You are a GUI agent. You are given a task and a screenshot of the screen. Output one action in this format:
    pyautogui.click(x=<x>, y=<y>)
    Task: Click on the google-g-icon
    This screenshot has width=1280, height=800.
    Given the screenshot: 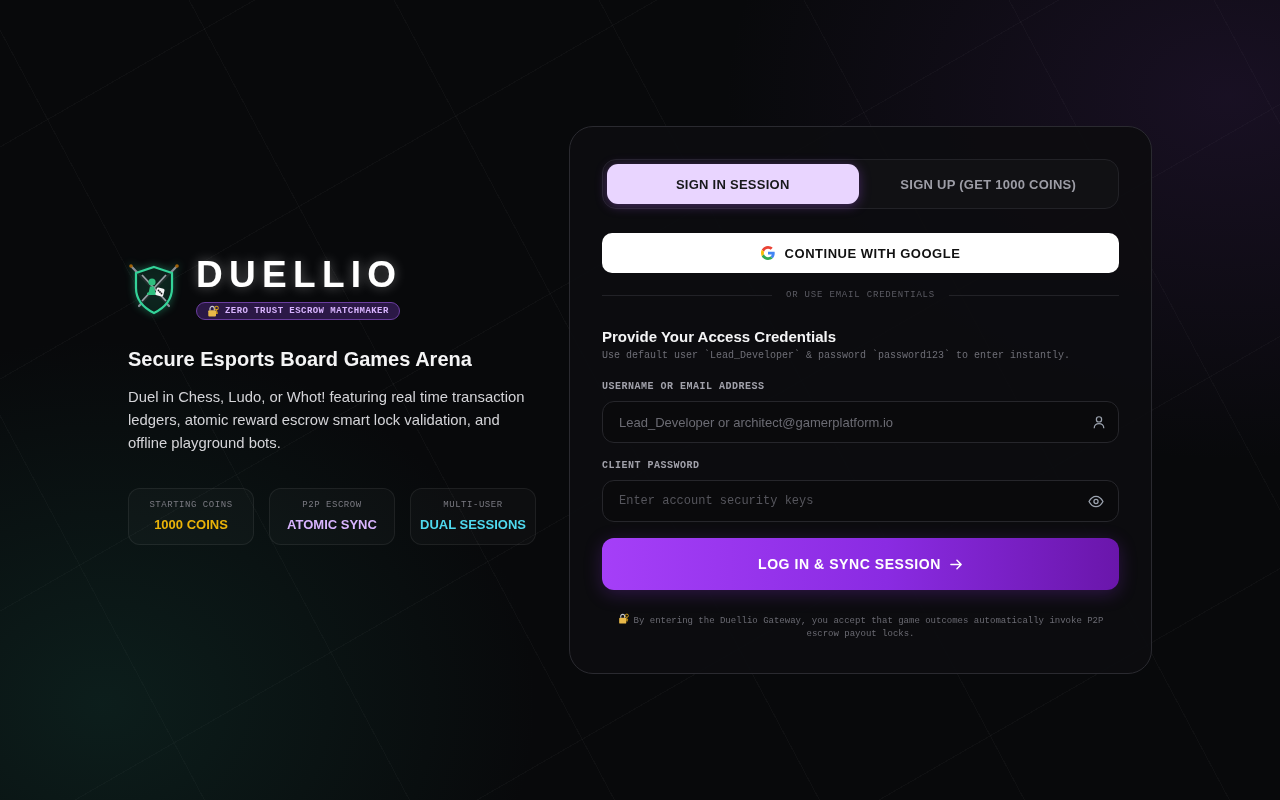 What is the action you would take?
    pyautogui.click(x=767, y=253)
    